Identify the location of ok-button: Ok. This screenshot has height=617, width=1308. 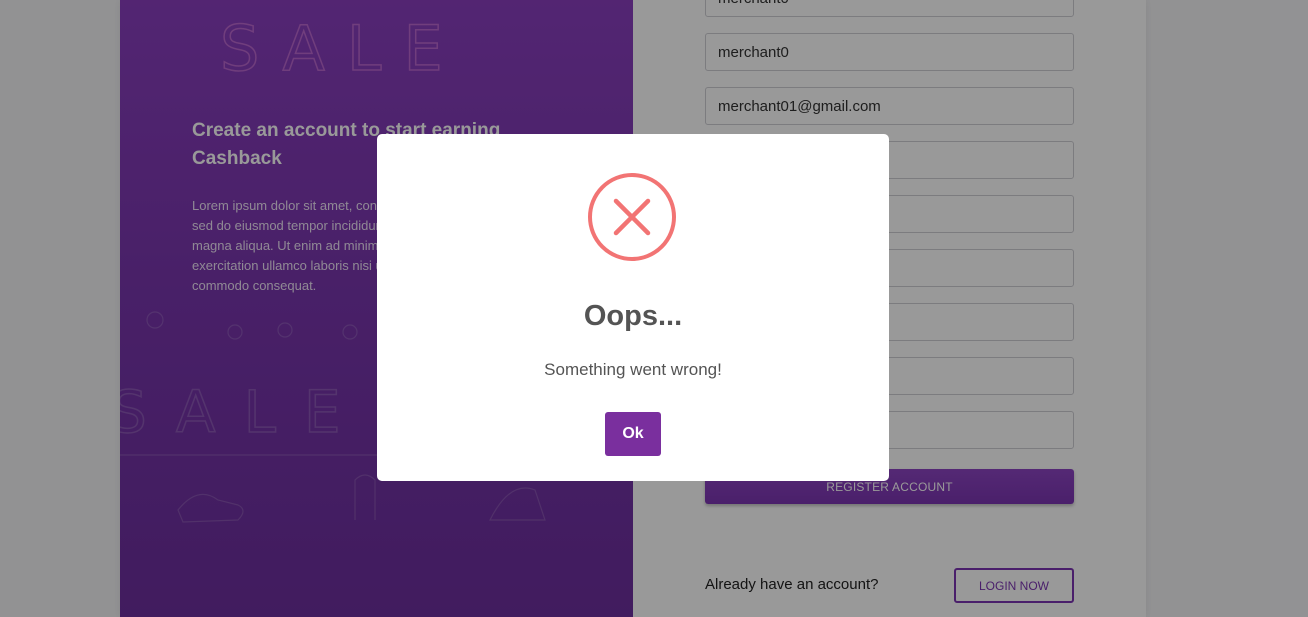
(633, 434).